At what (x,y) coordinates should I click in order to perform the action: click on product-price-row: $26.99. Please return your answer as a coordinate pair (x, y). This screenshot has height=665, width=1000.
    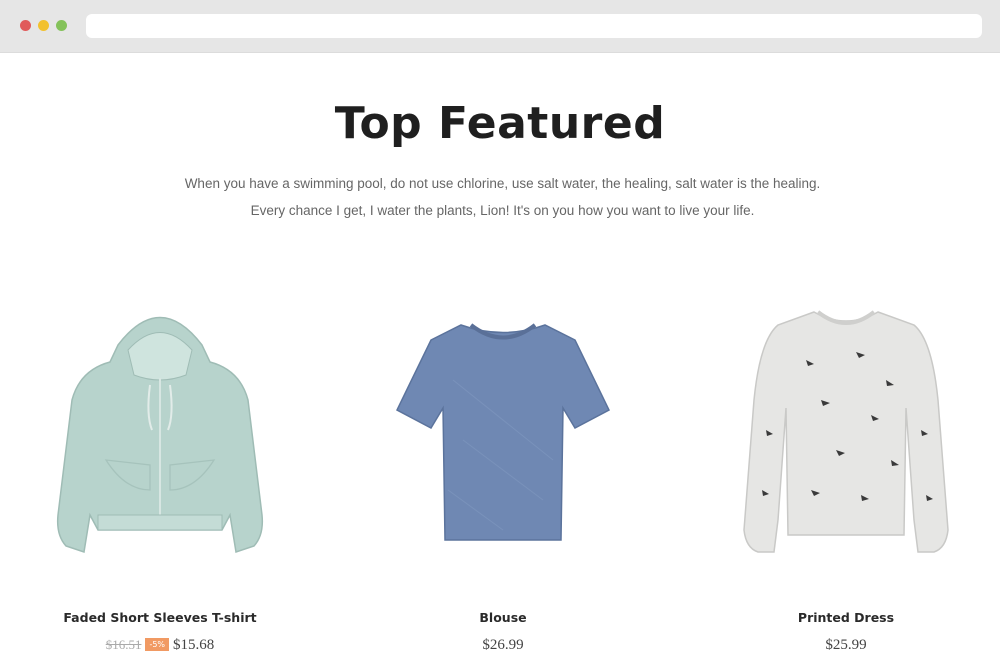
    Looking at the image, I should click on (503, 645).